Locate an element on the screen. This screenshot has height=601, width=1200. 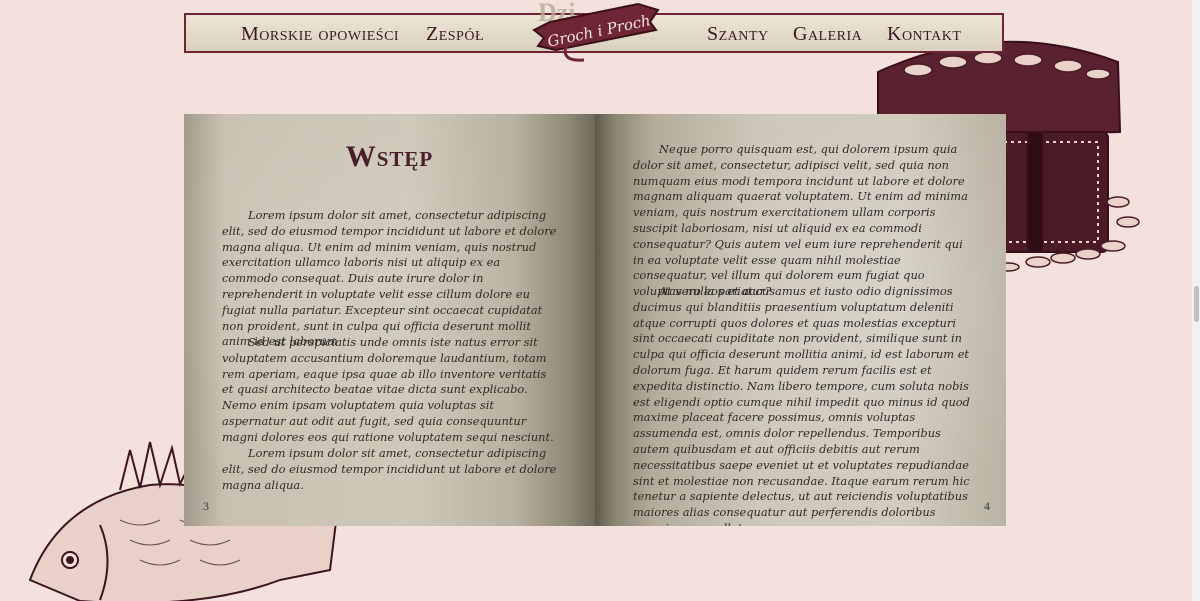
nav-item-szanty: Szanty is located at coordinates (738, 34).